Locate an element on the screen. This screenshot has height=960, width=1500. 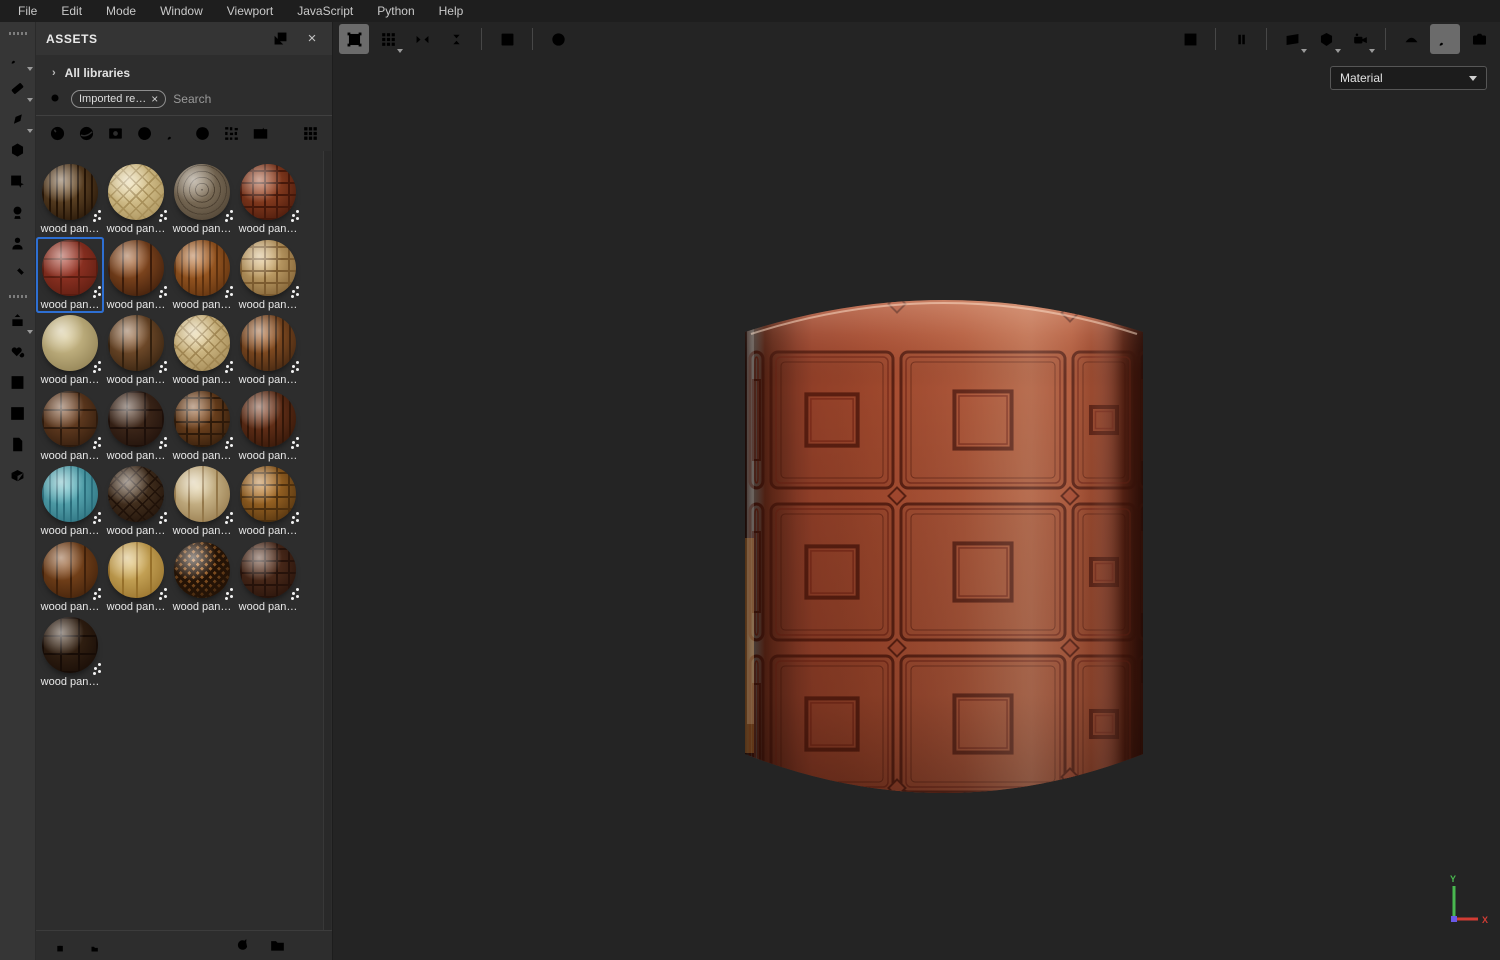
library-package is located at coordinates (18, 475).